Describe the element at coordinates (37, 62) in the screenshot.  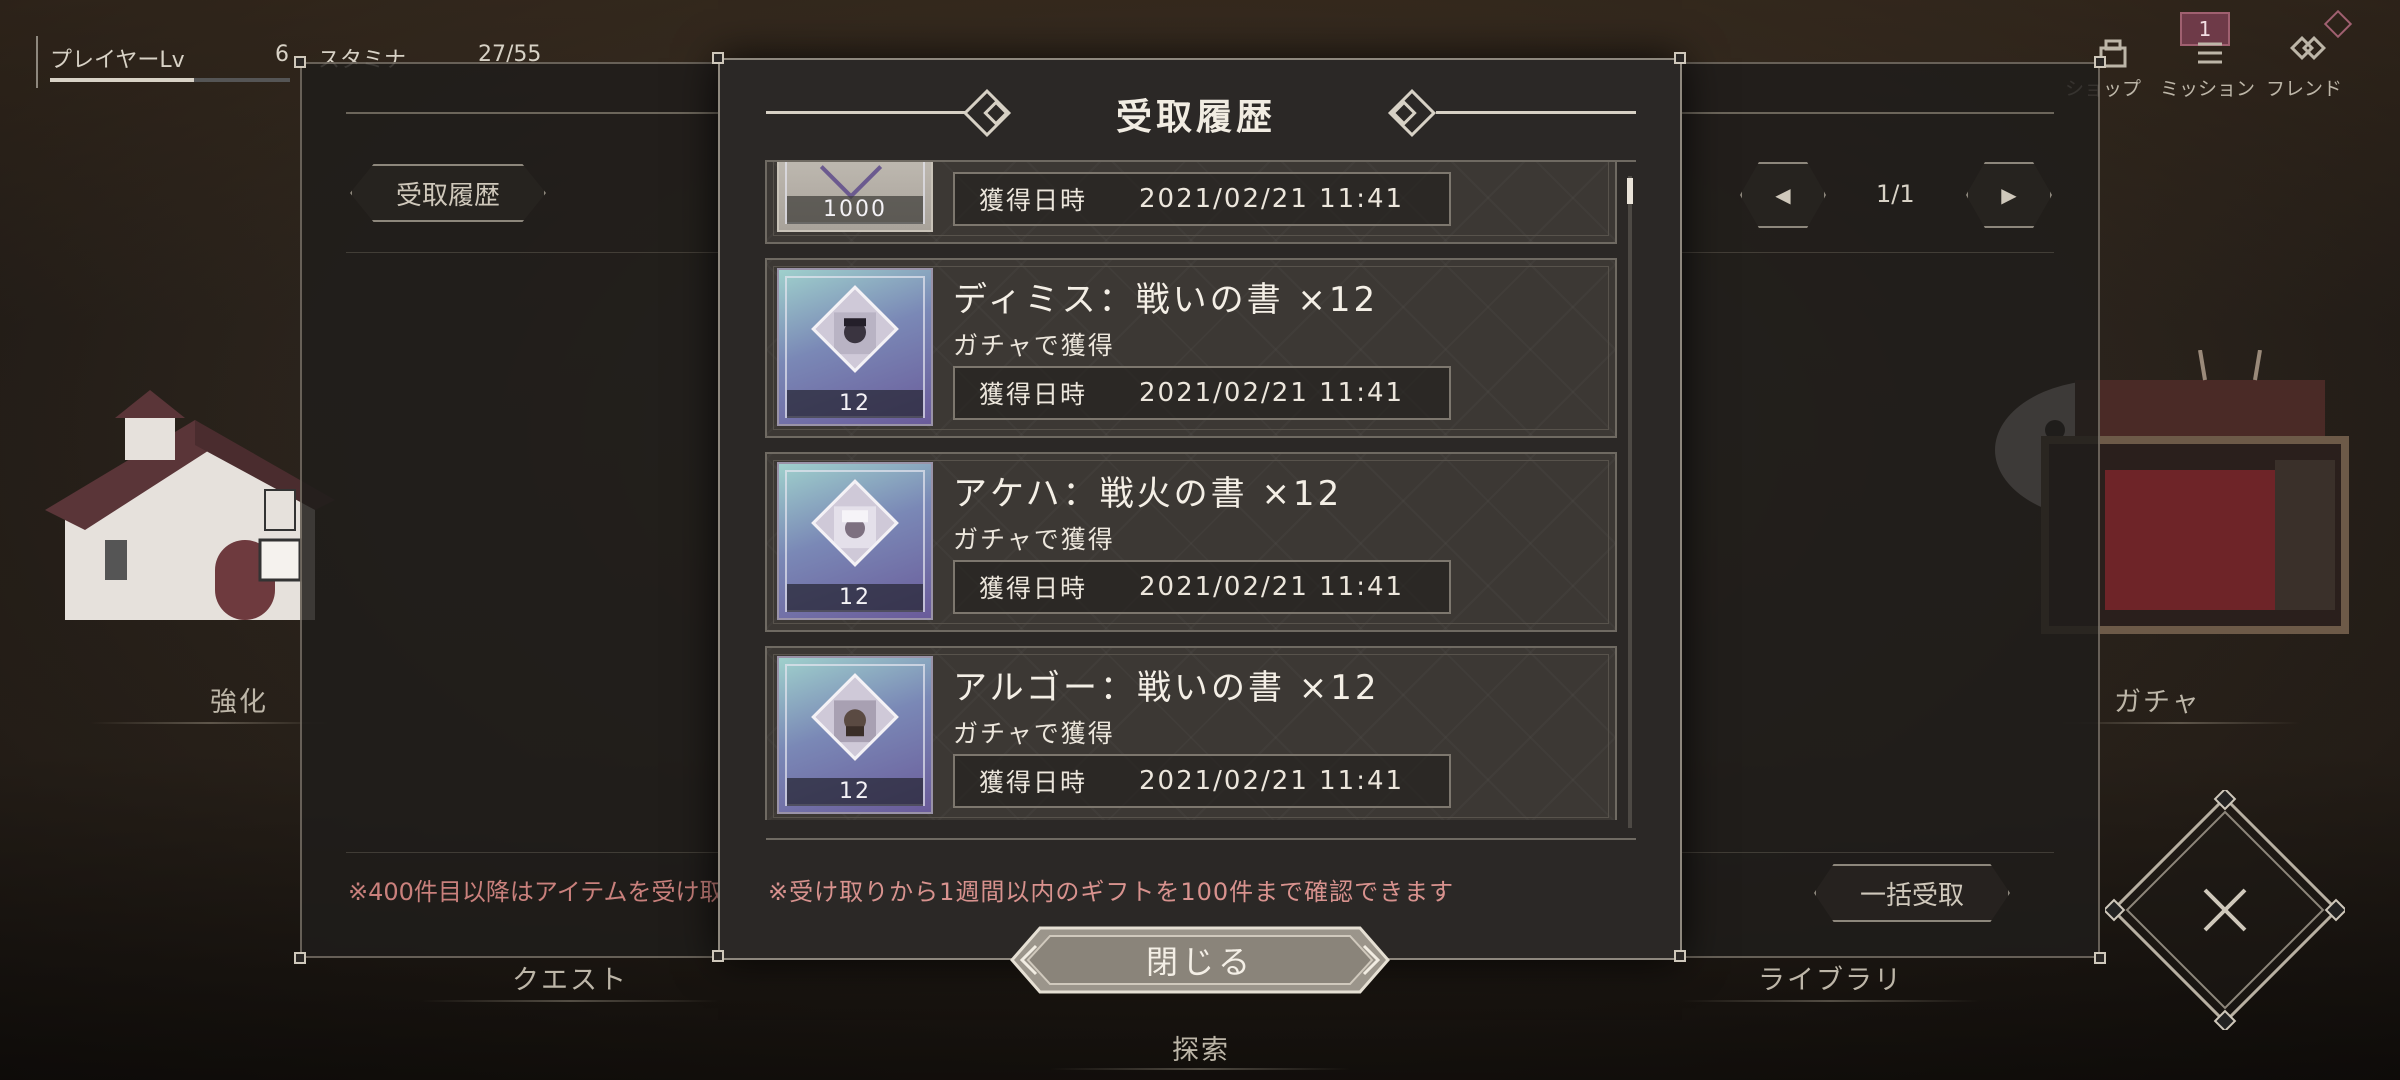
I see `hud-divider` at that location.